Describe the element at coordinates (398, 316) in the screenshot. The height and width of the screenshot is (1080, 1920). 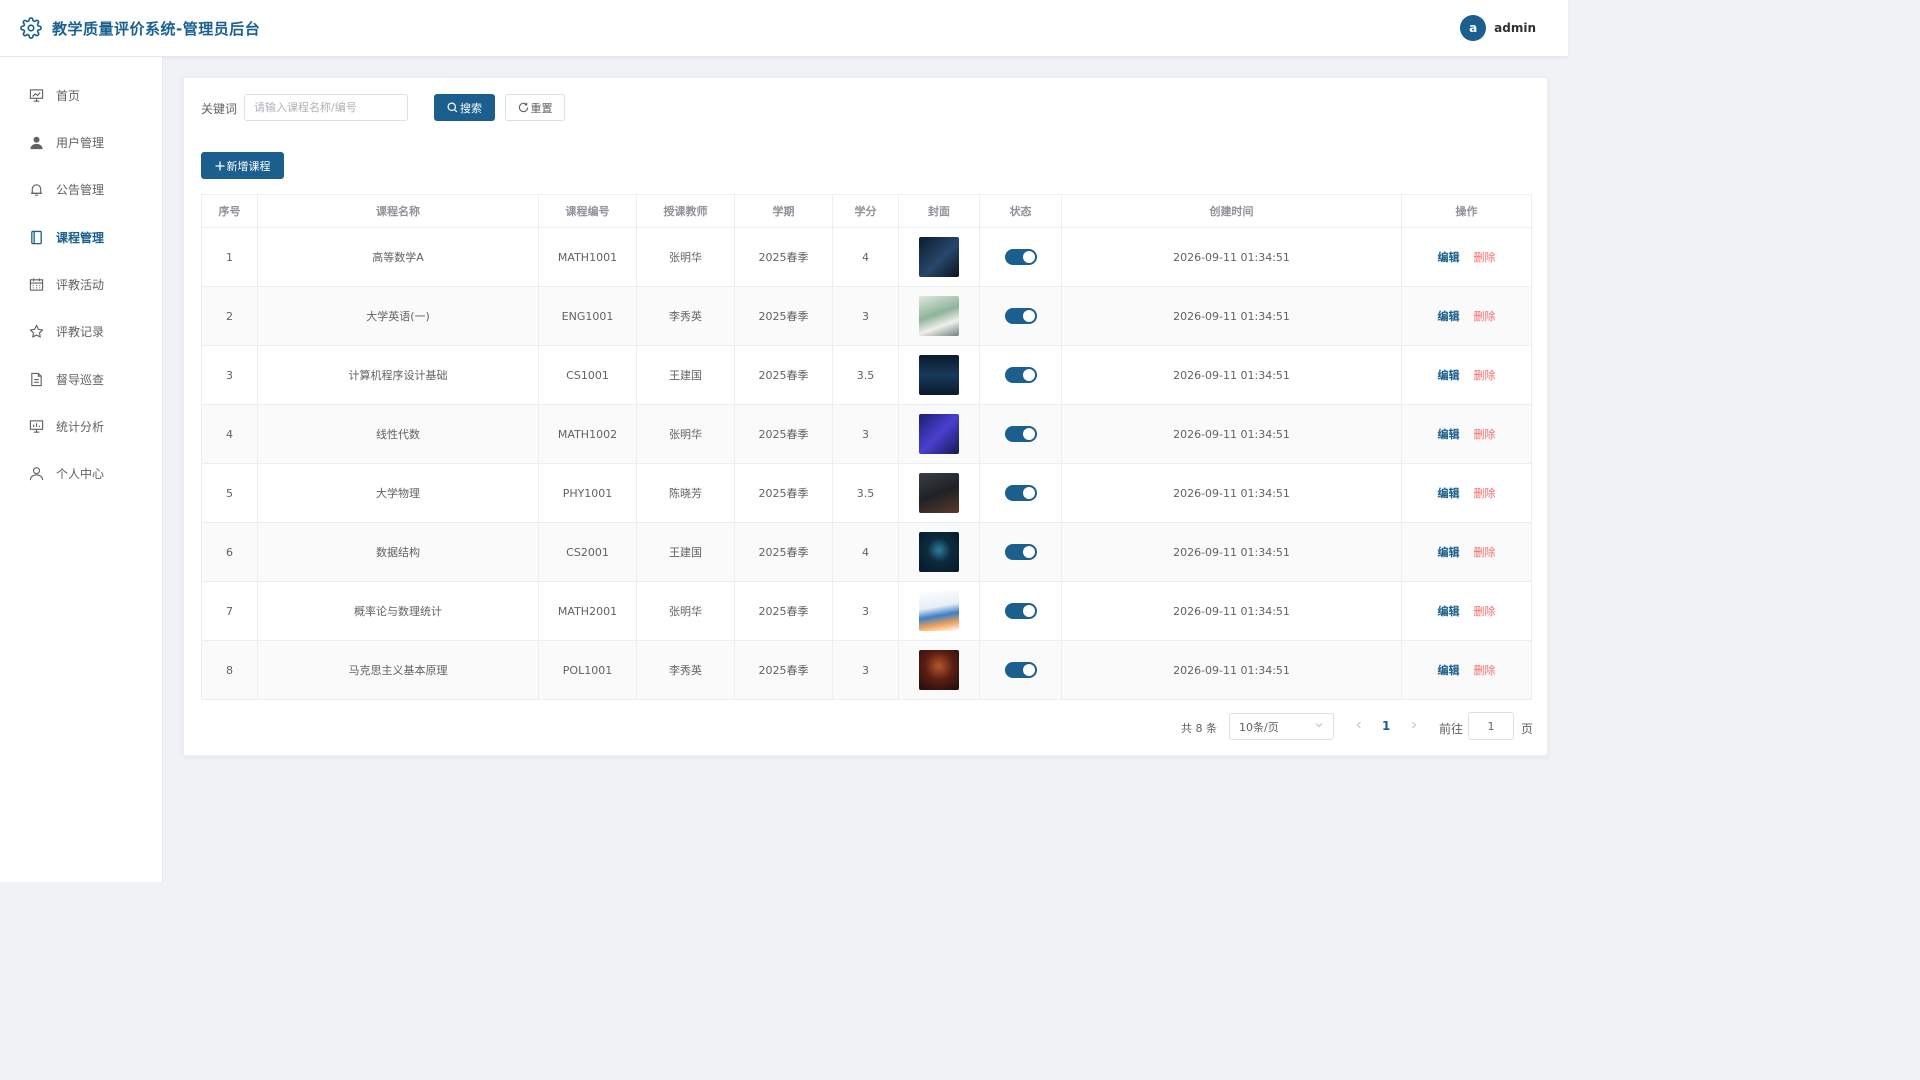
I see `cell-name: 大学英语(一)` at that location.